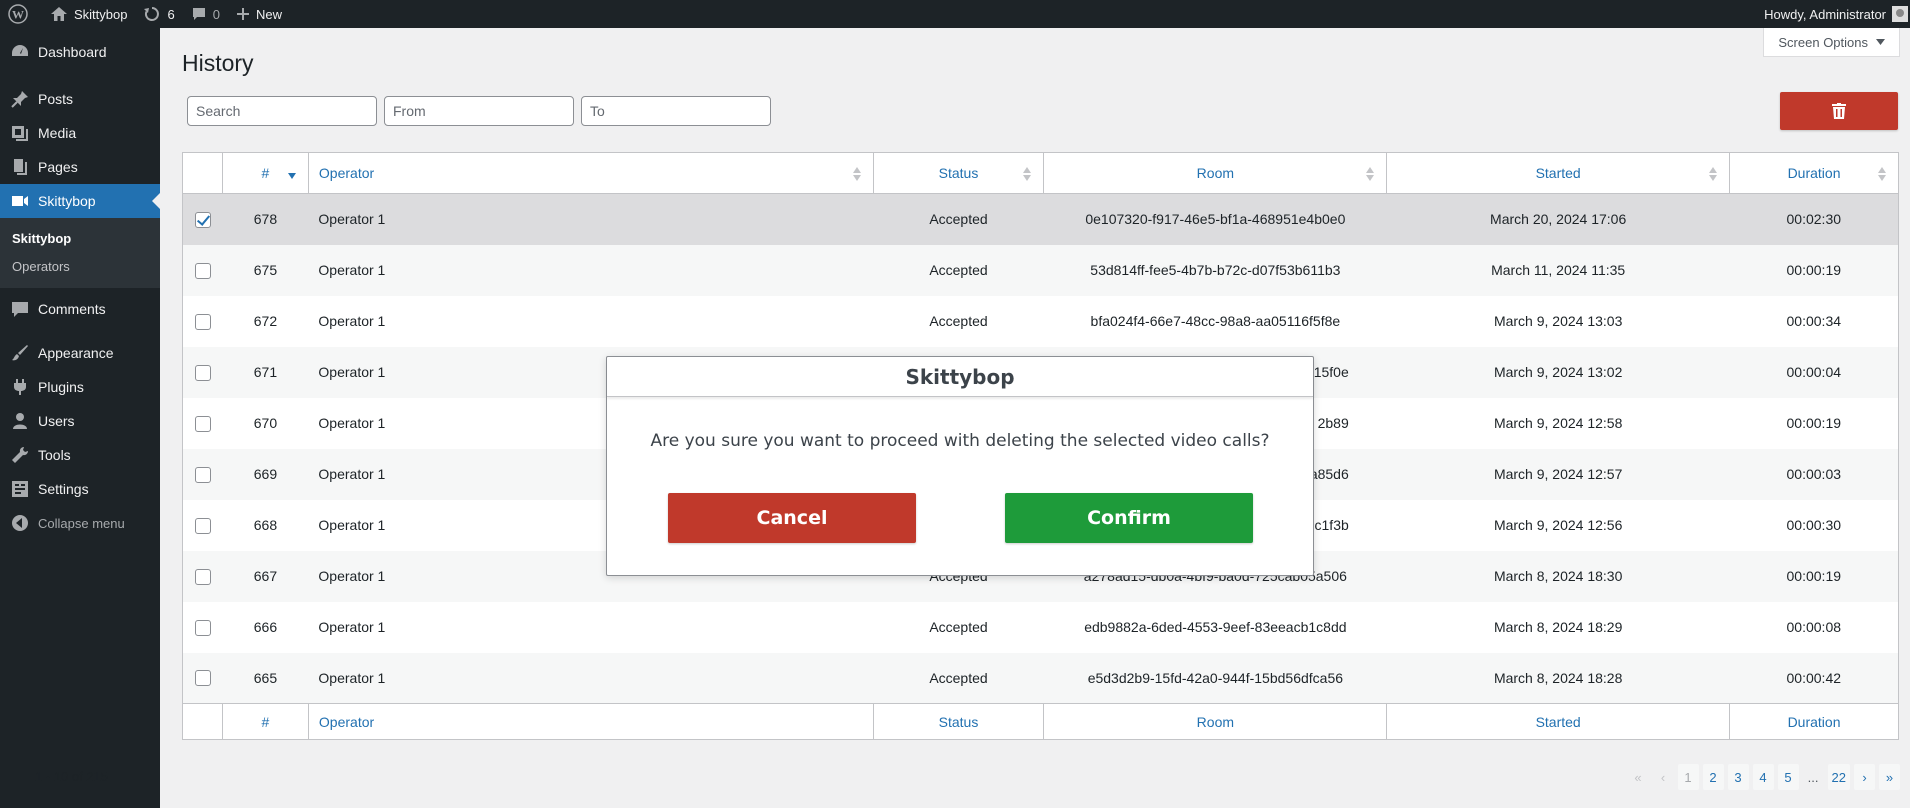  I want to click on cell-duration: 00:00:08, so click(1814, 627).